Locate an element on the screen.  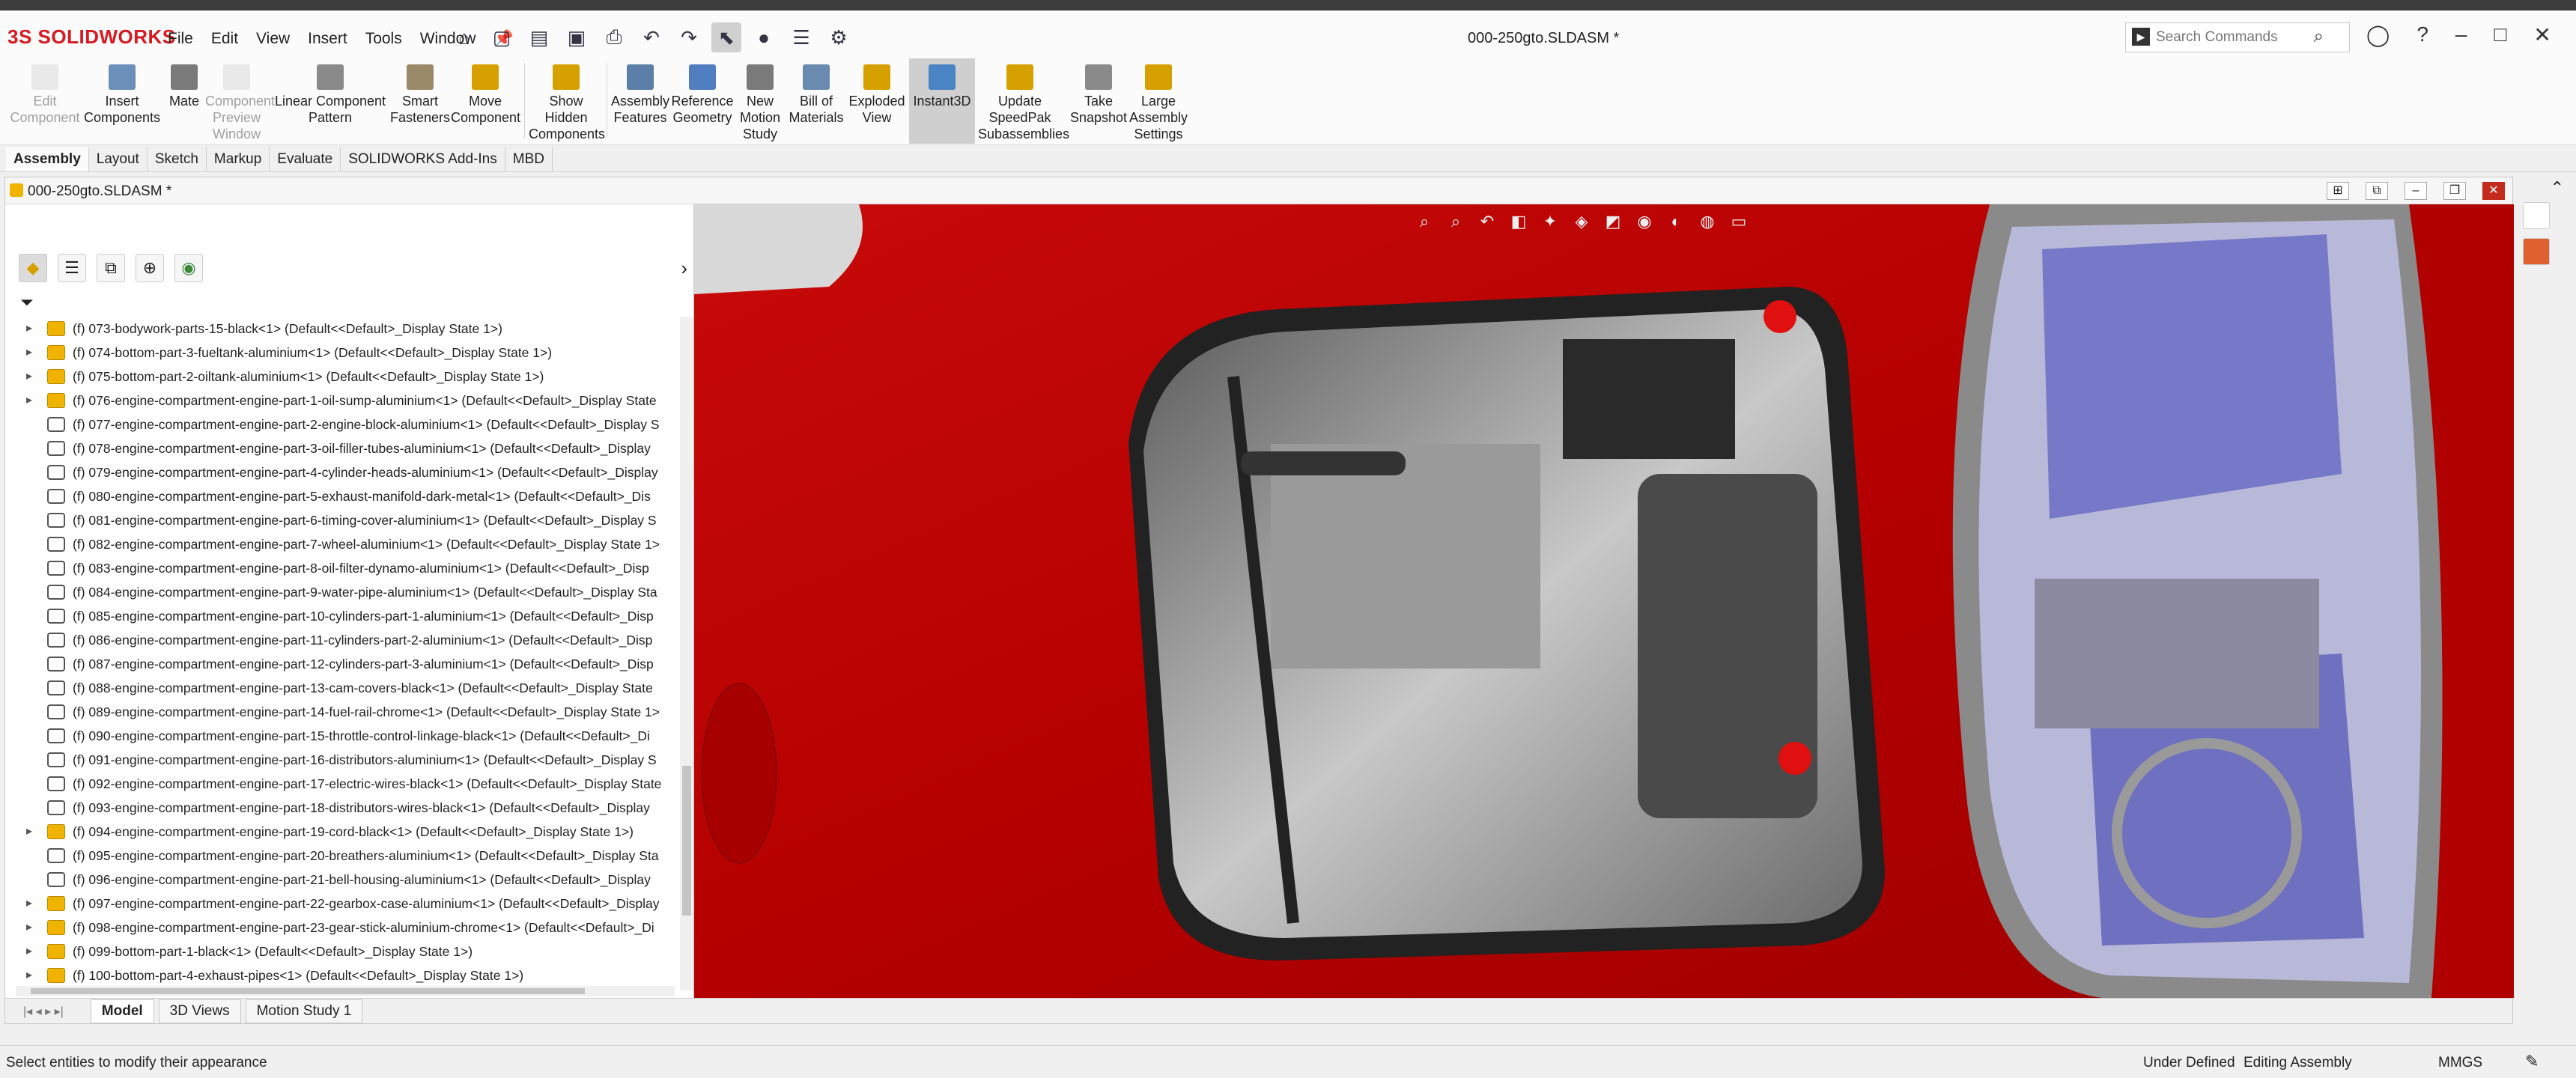
dynamic-annotation-icon: ✦ is located at coordinates (1550, 222).